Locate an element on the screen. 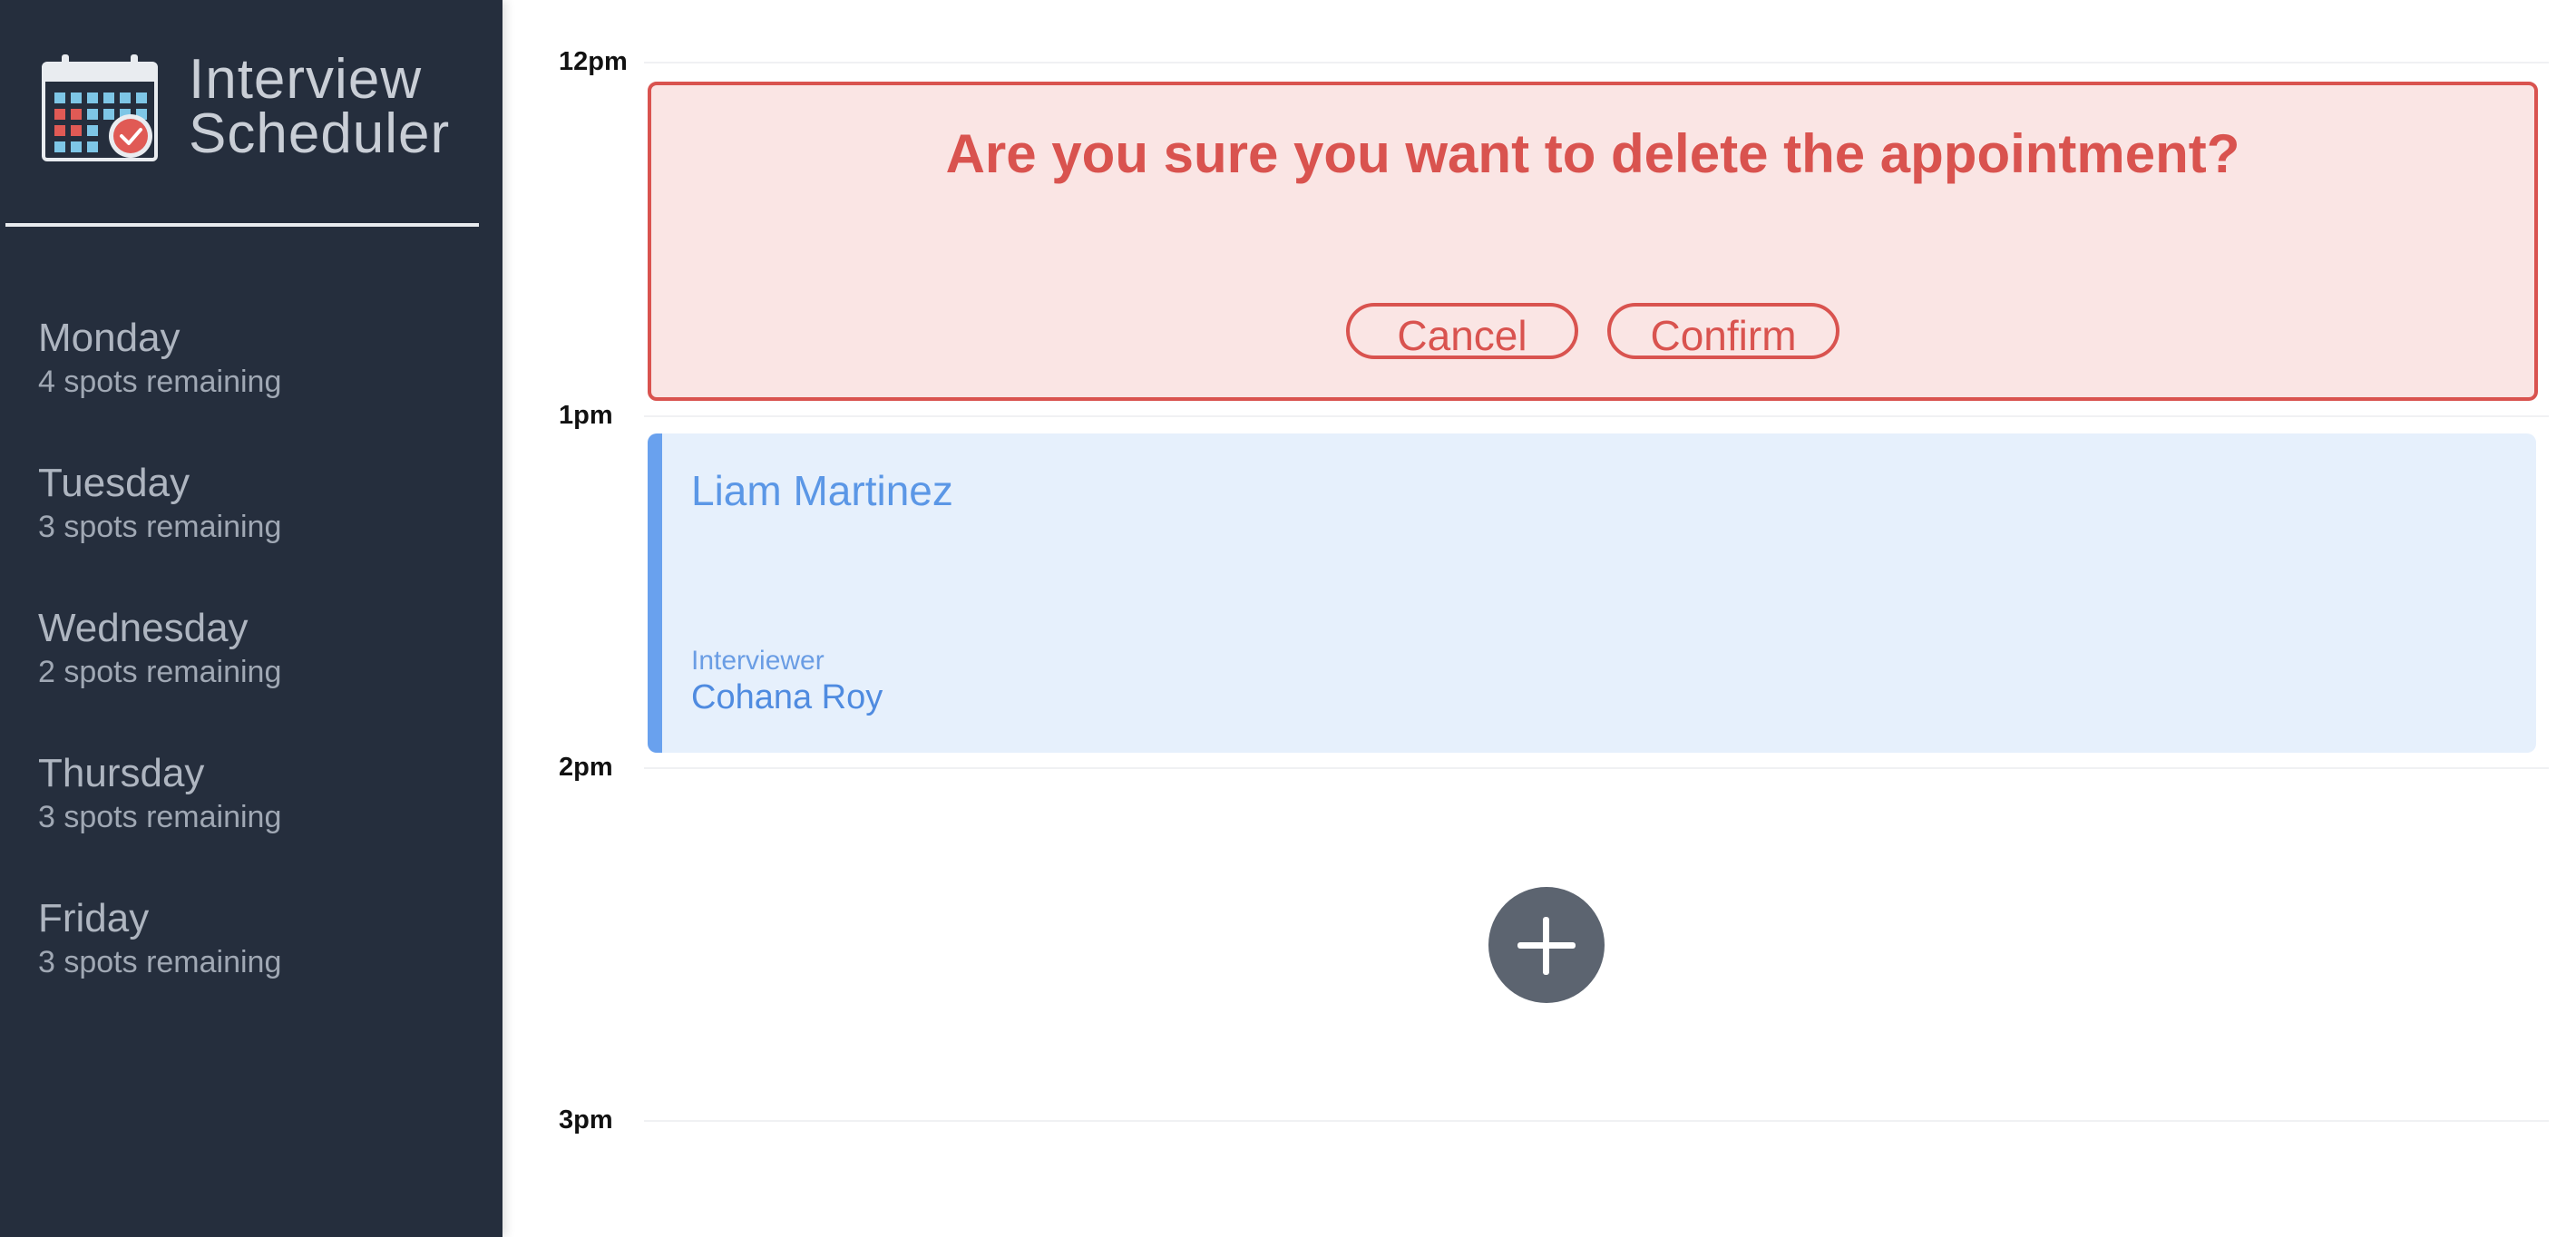 The height and width of the screenshot is (1237, 2576). logo: Interview Scheduler is located at coordinates (244, 111).